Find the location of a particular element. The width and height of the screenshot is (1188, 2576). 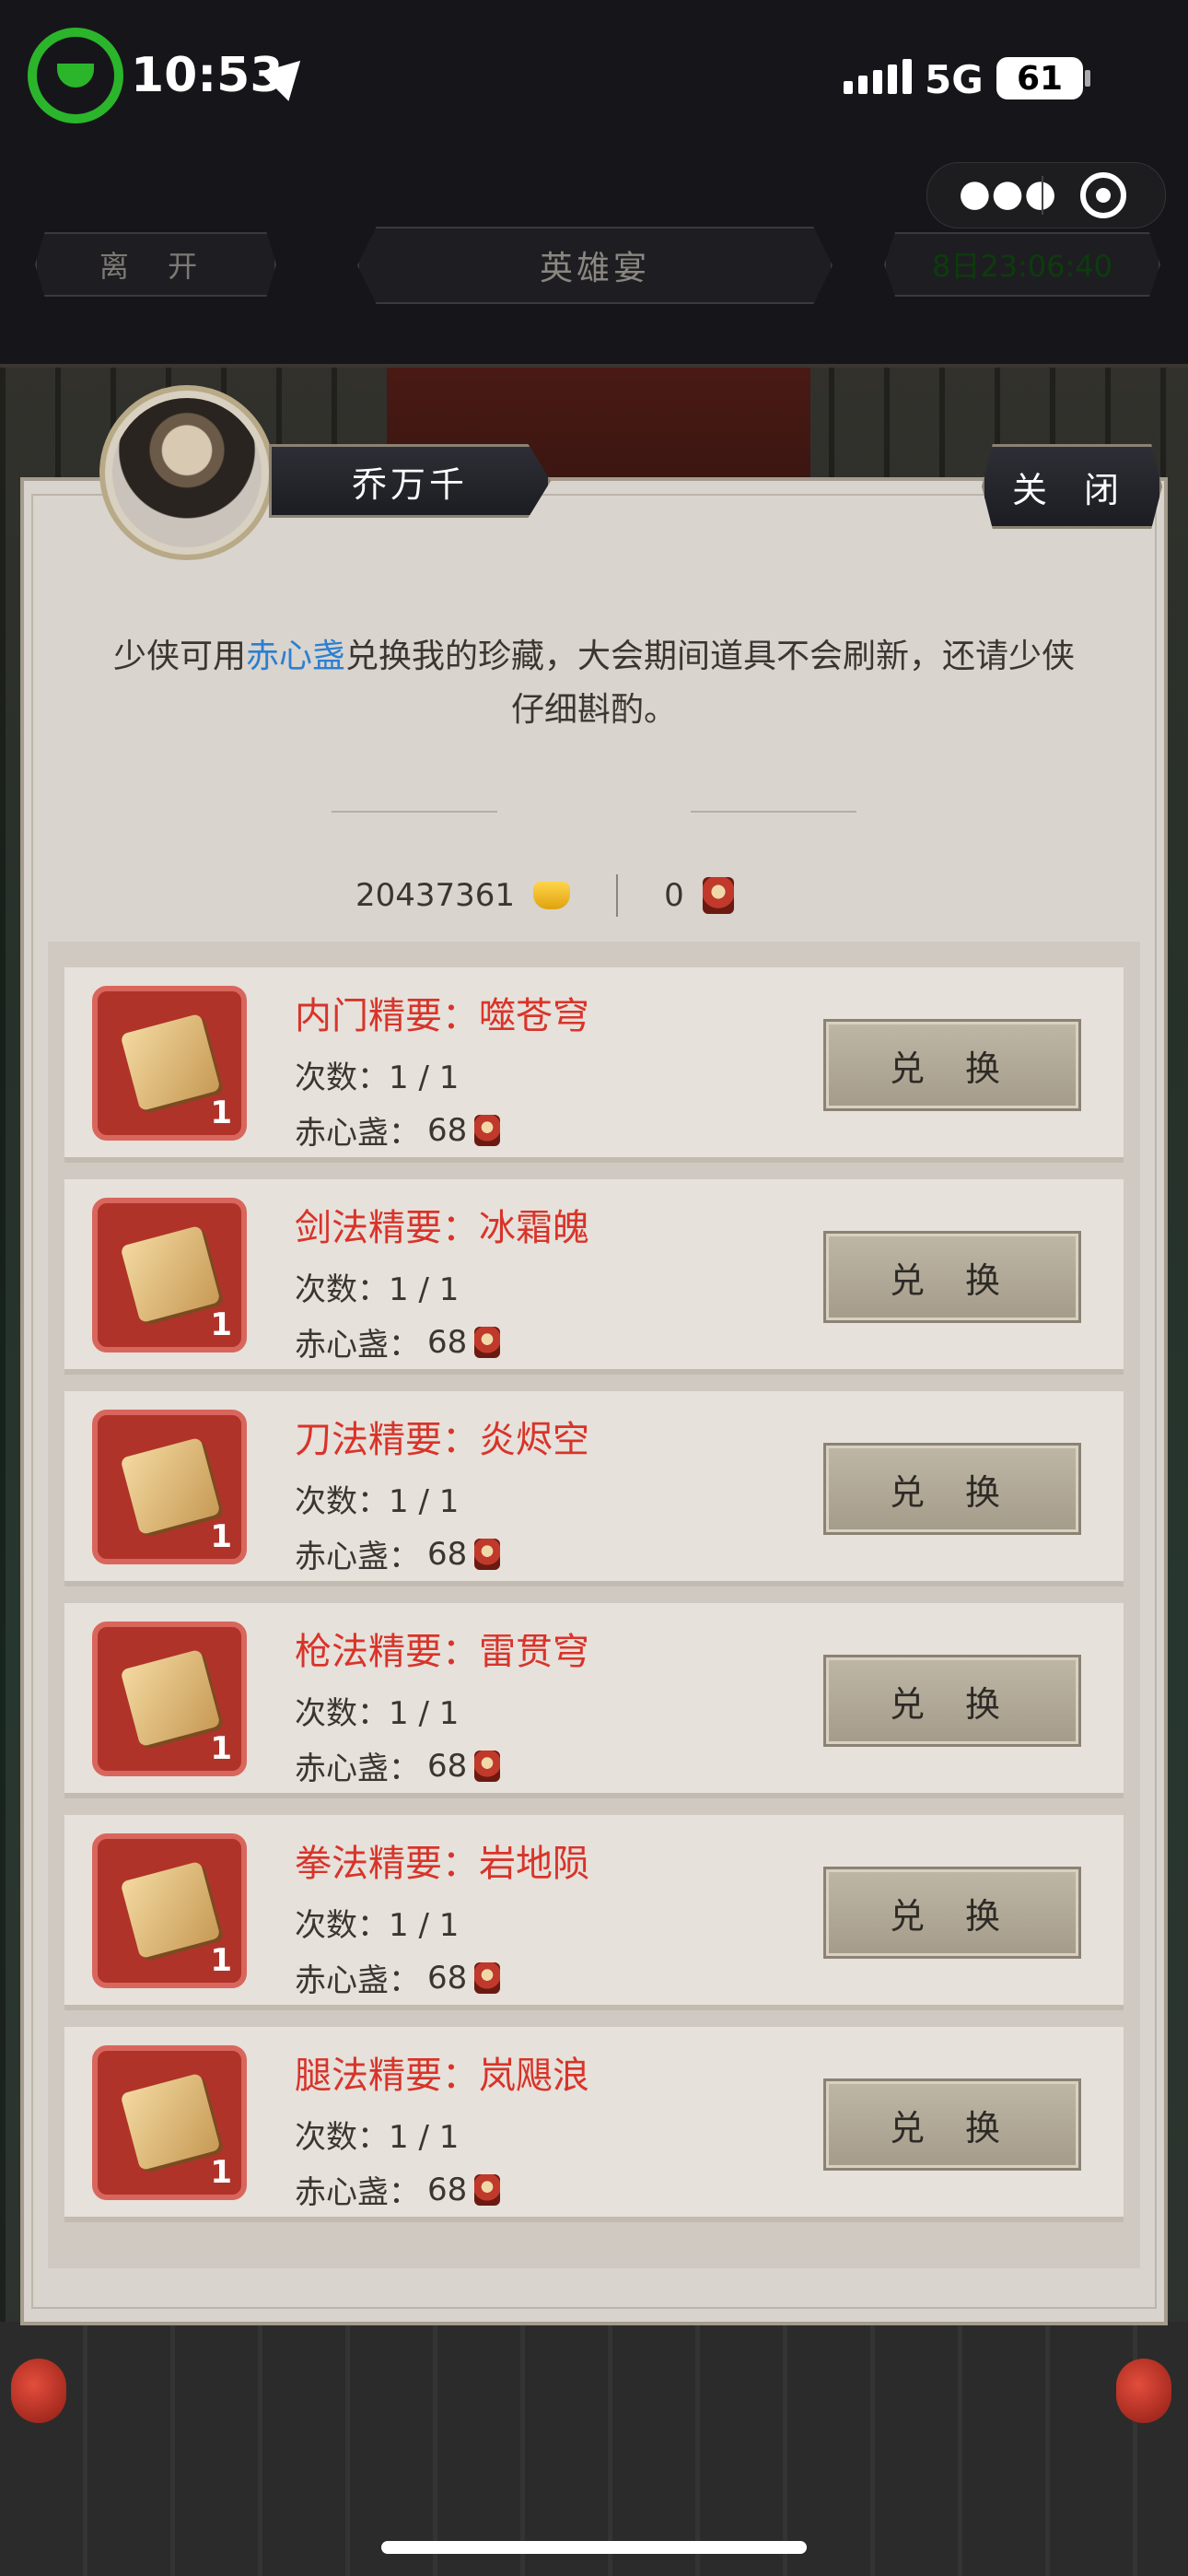

list-item: 1 刀法精要：炎烬空 次数：1 / 1 赤心盏： 68 兑 换 is located at coordinates (594, 1489).